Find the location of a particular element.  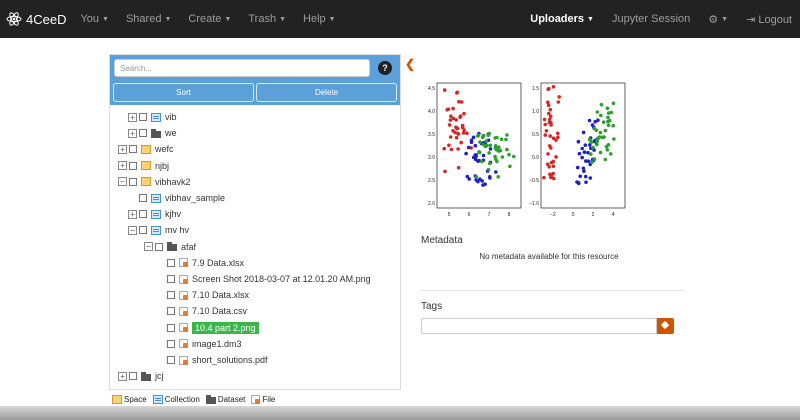

nav-help-menu: Help ▼ is located at coordinates (319, 19).